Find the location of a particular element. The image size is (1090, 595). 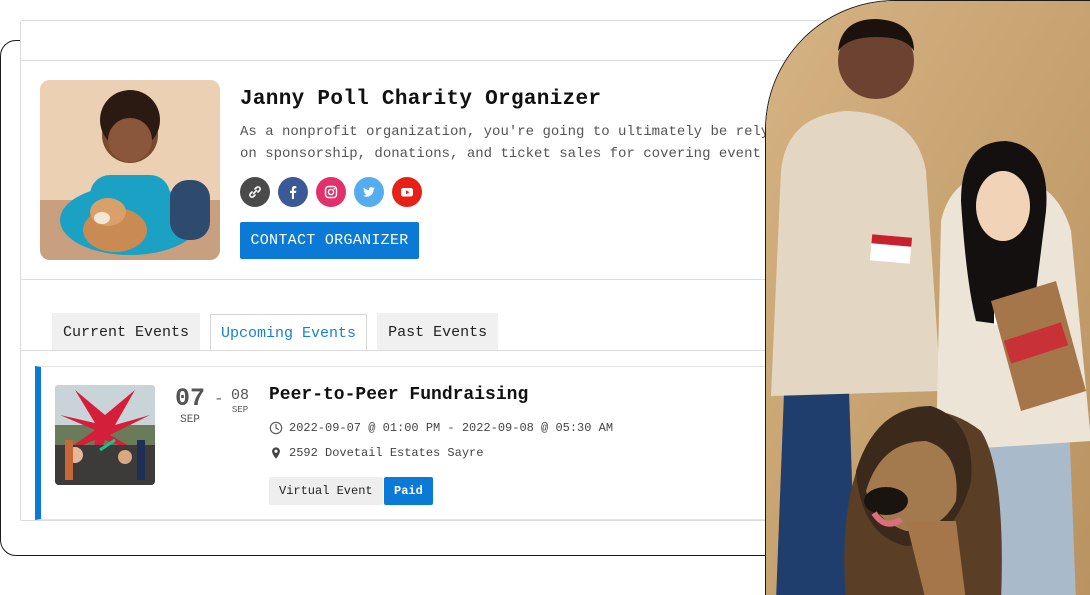

event-title: Peer-to-Peer Fundraising is located at coordinates (398, 395).